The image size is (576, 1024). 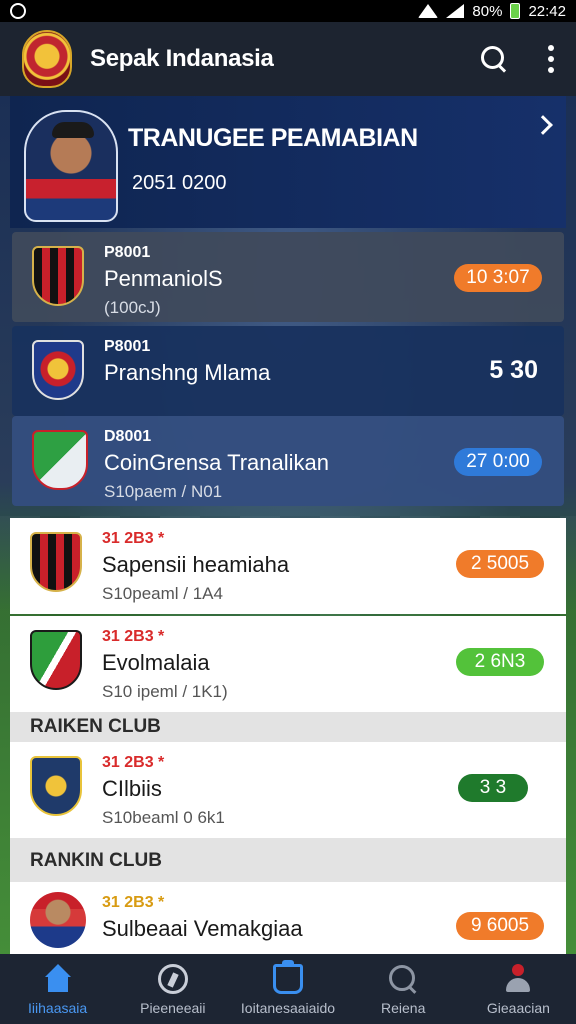 What do you see at coordinates (513, 370) in the screenshot?
I see `score-text: 5 30` at bounding box center [513, 370].